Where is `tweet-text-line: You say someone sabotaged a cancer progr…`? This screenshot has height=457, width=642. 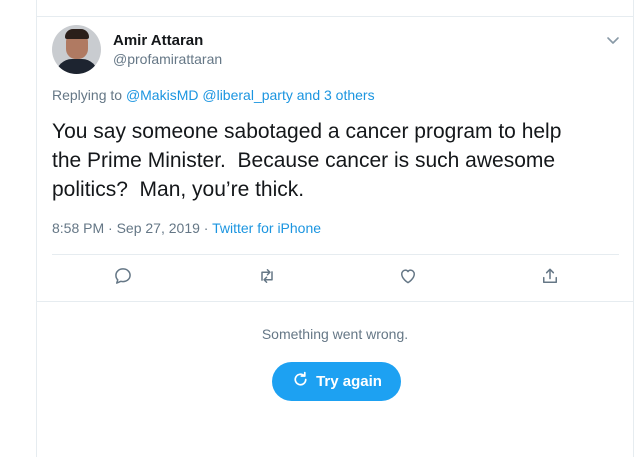
tweet-text-line: You say someone sabotaged a cancer progr… is located at coordinates (307, 131).